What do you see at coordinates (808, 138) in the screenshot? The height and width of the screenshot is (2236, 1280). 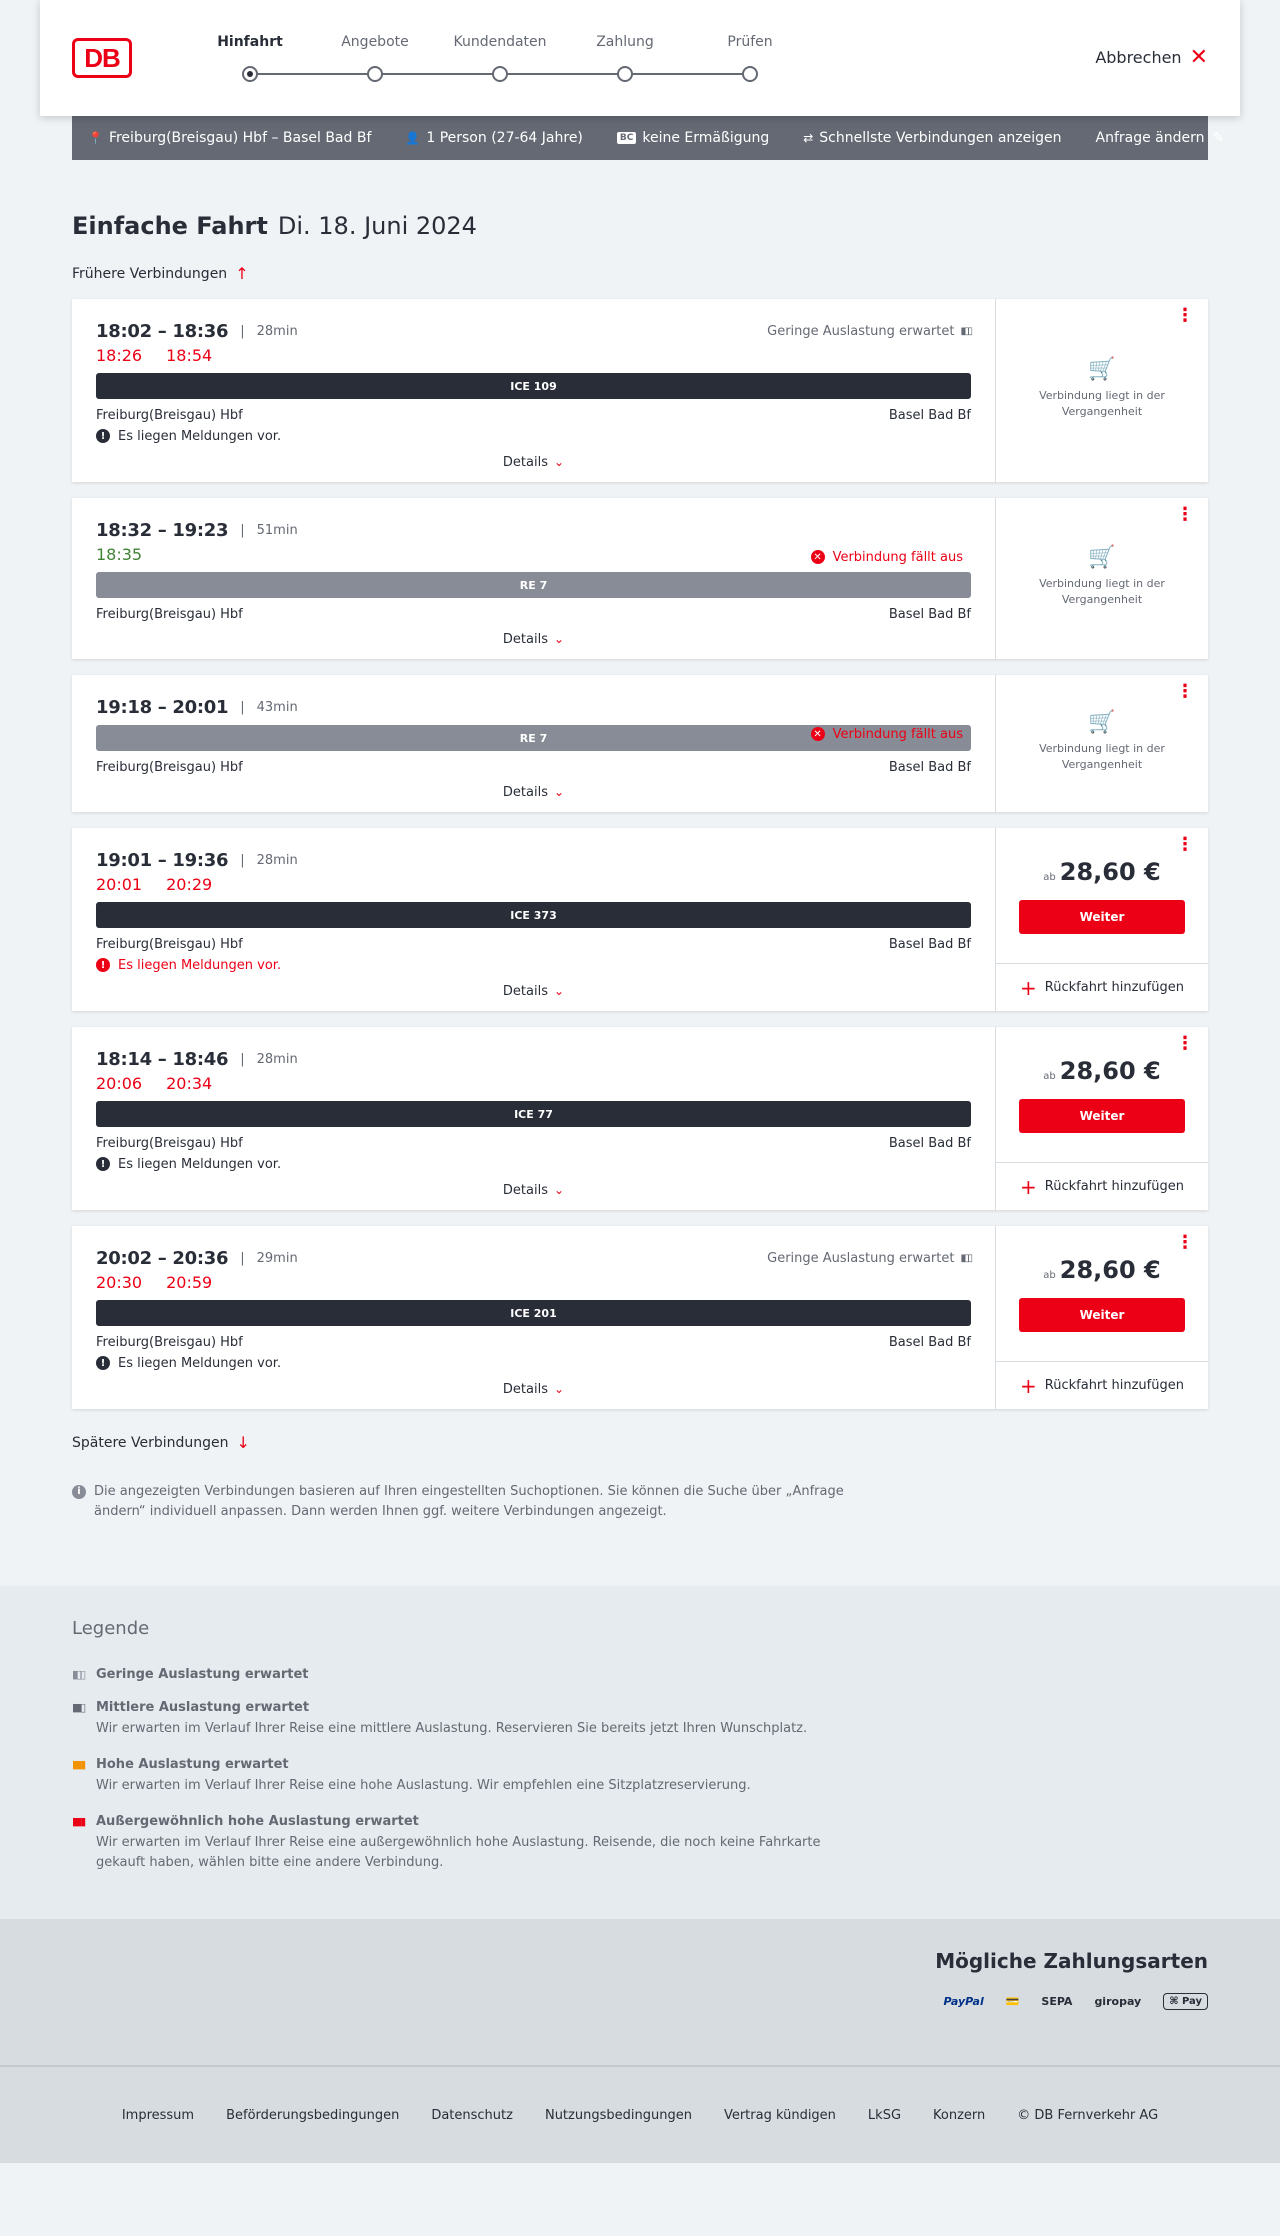 I see `swap-arrows-icon: ⇄` at bounding box center [808, 138].